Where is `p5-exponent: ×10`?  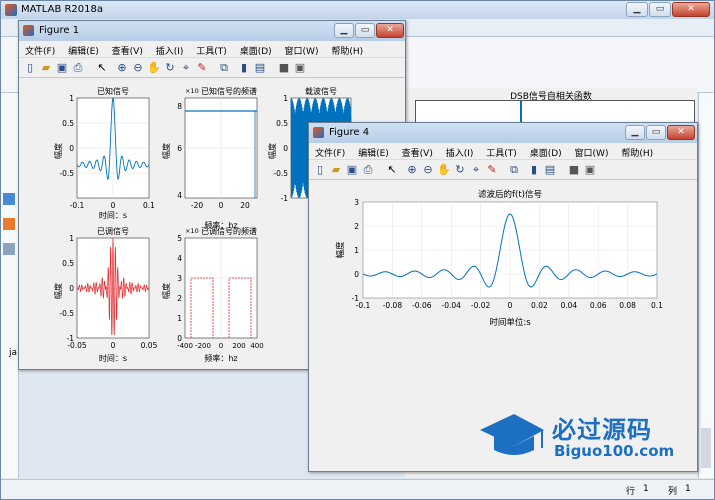 p5-exponent: ×10 is located at coordinates (192, 231).